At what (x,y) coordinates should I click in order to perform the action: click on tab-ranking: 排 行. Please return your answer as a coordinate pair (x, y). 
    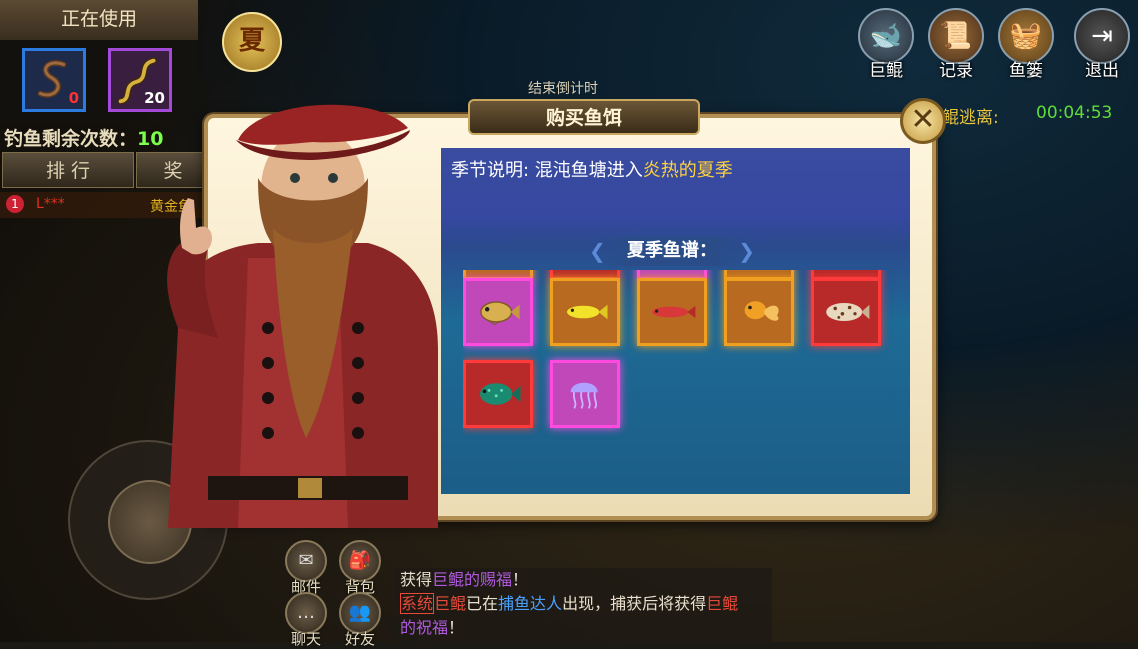
    Looking at the image, I should click on (68, 170).